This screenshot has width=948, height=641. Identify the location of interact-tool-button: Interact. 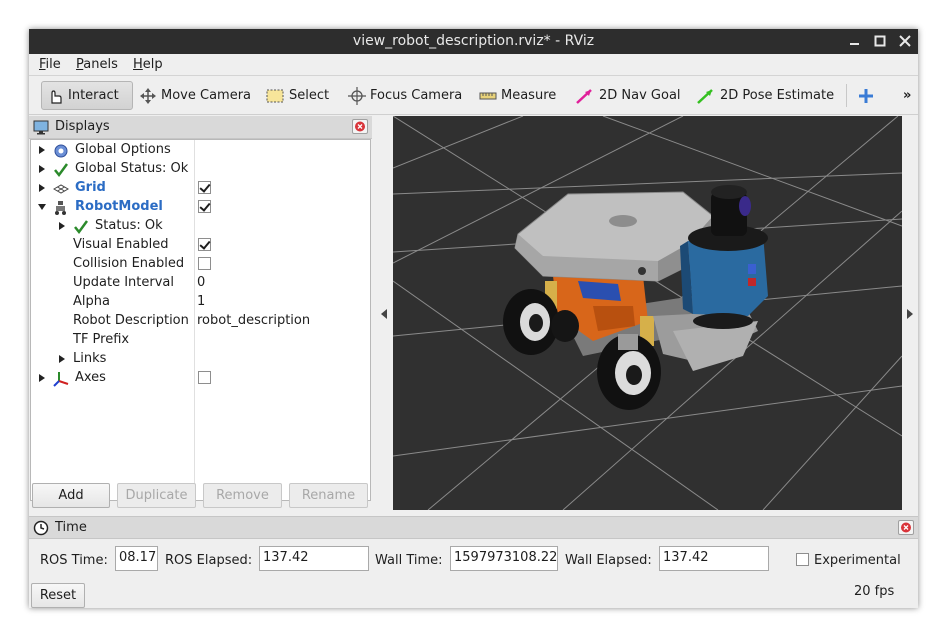
(87, 95).